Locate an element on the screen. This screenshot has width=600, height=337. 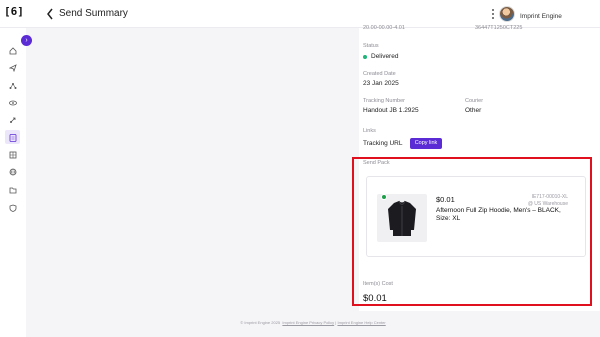
box-icon is located at coordinates (13, 155).